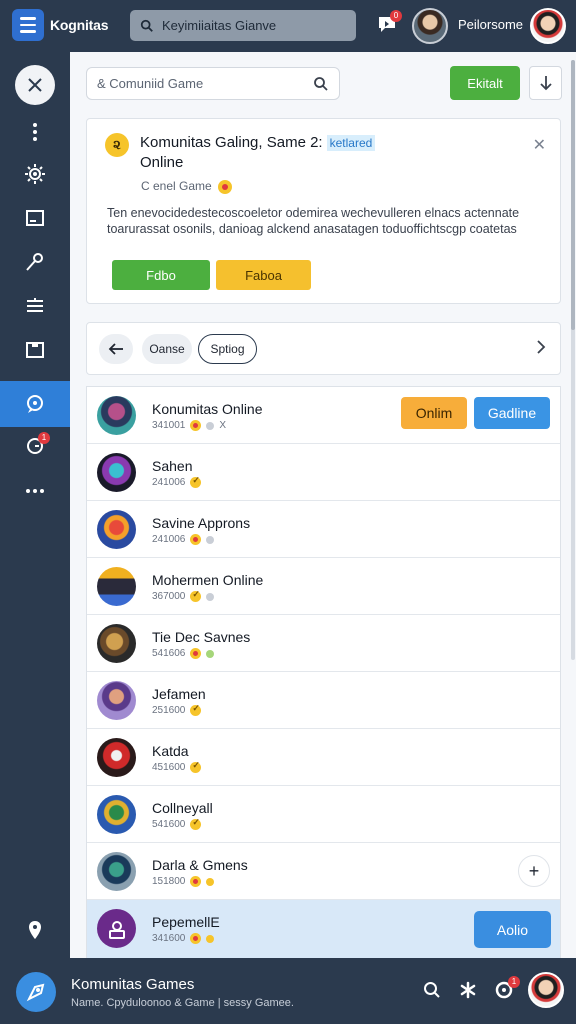 The image size is (576, 1024). What do you see at coordinates (222, 425) in the screenshot?
I see `remove-icon: X` at bounding box center [222, 425].